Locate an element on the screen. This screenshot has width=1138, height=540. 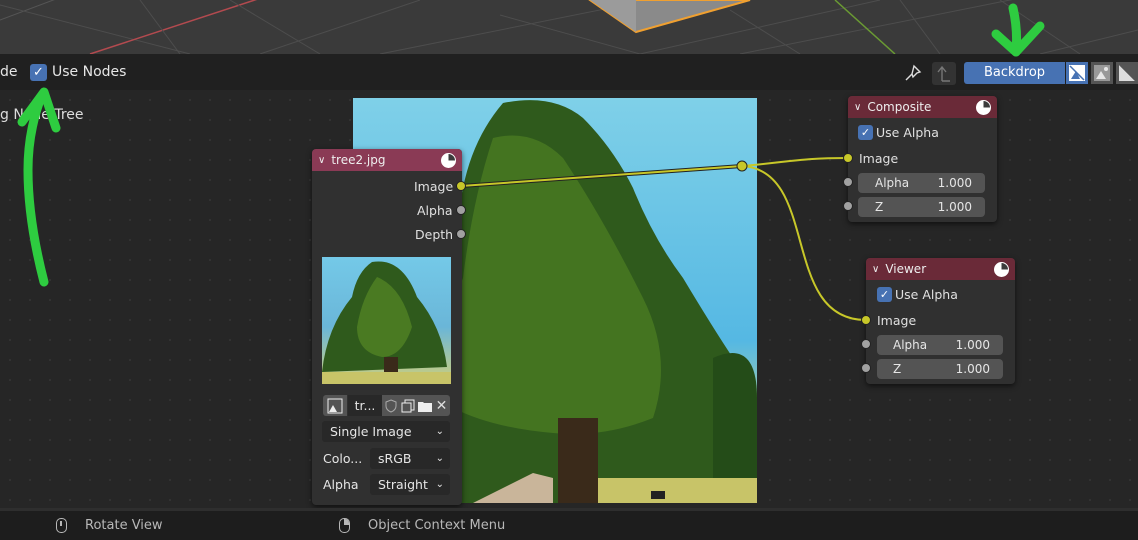
parent-node-tree-button is located at coordinates (944, 73).